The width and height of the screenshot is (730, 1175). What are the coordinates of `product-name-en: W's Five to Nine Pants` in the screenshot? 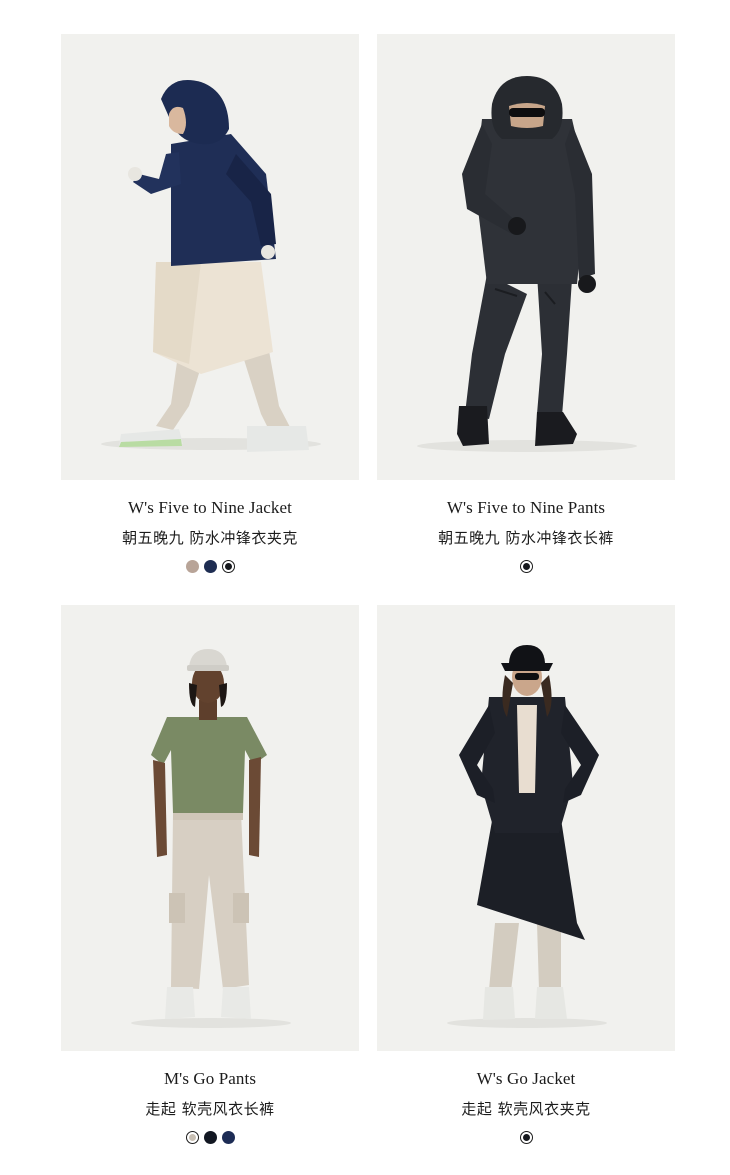 It's located at (526, 508).